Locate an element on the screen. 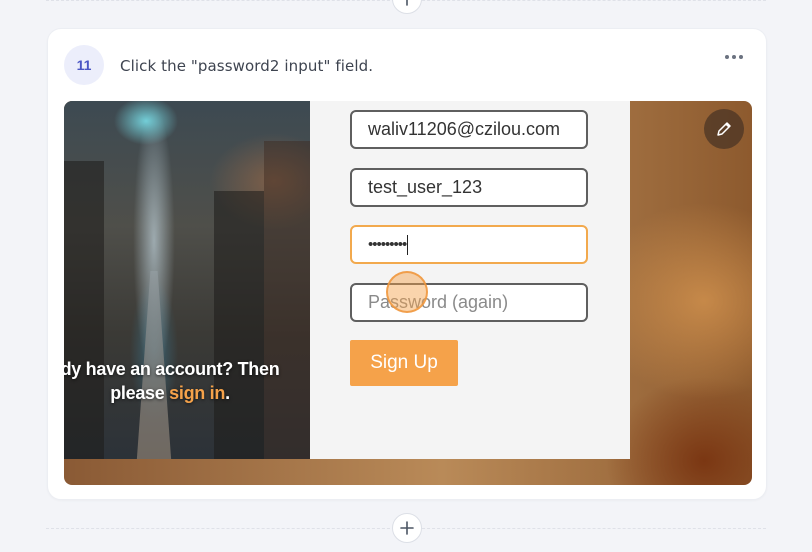  add-step-button-top is located at coordinates (407, 7).